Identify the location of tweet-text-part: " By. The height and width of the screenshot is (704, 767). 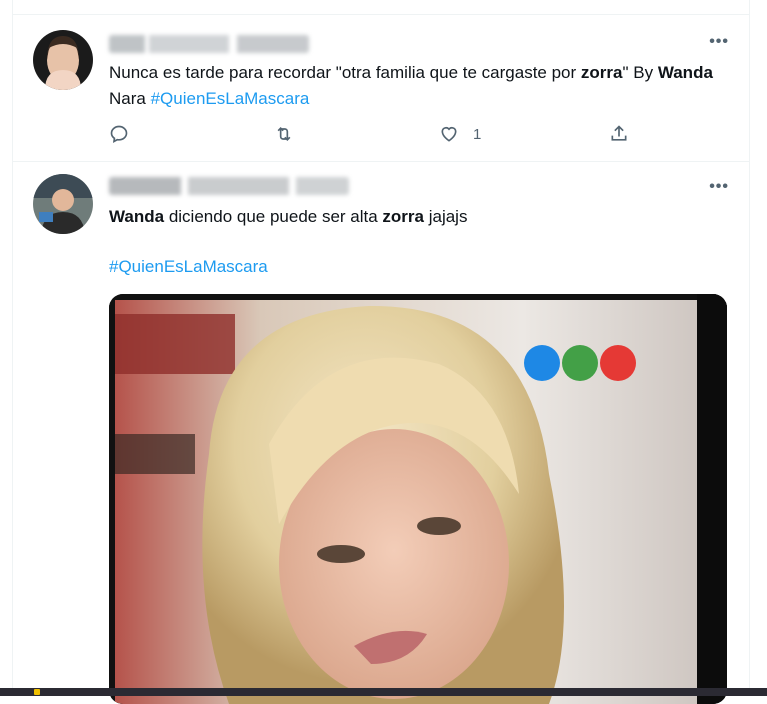
(640, 72).